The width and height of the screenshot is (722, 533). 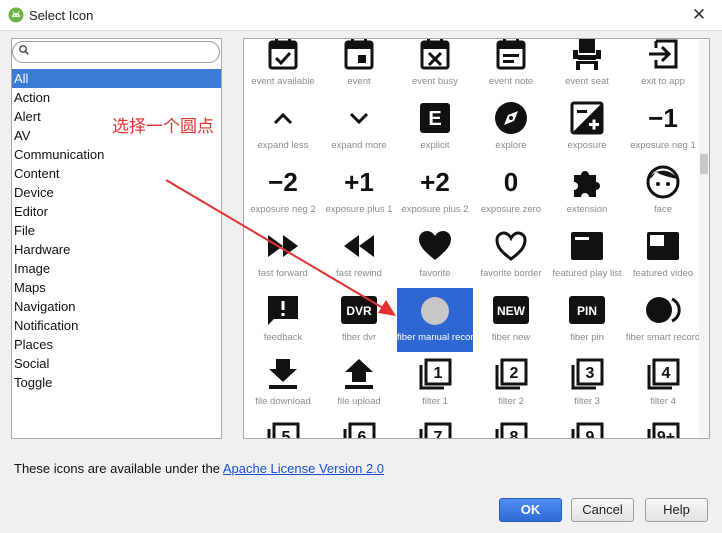 I want to click on icon-label: exposure neg 2, so click(x=283, y=209).